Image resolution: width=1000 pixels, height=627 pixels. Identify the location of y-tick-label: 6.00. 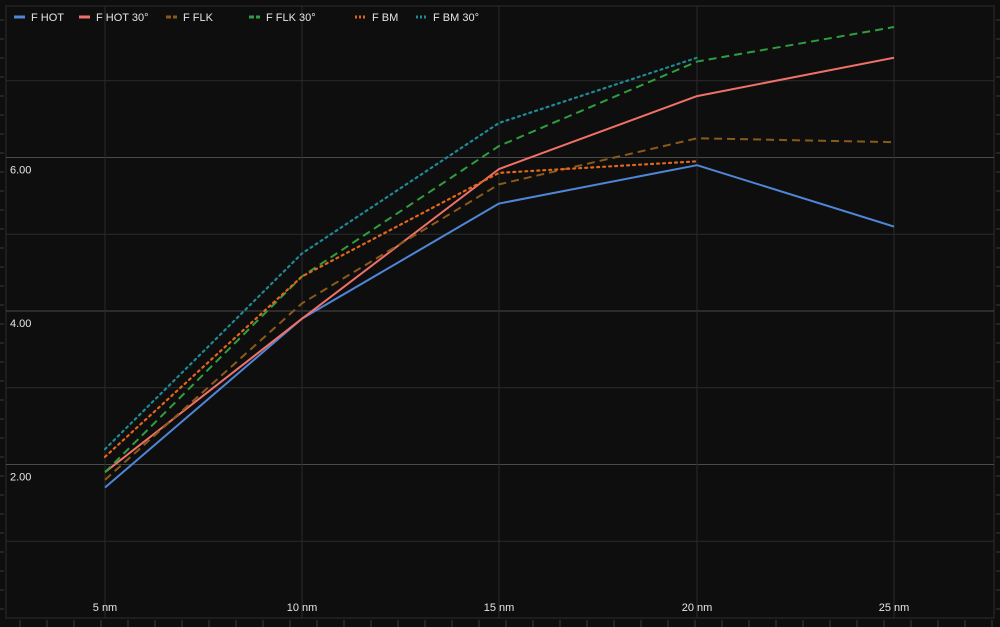
(20, 171).